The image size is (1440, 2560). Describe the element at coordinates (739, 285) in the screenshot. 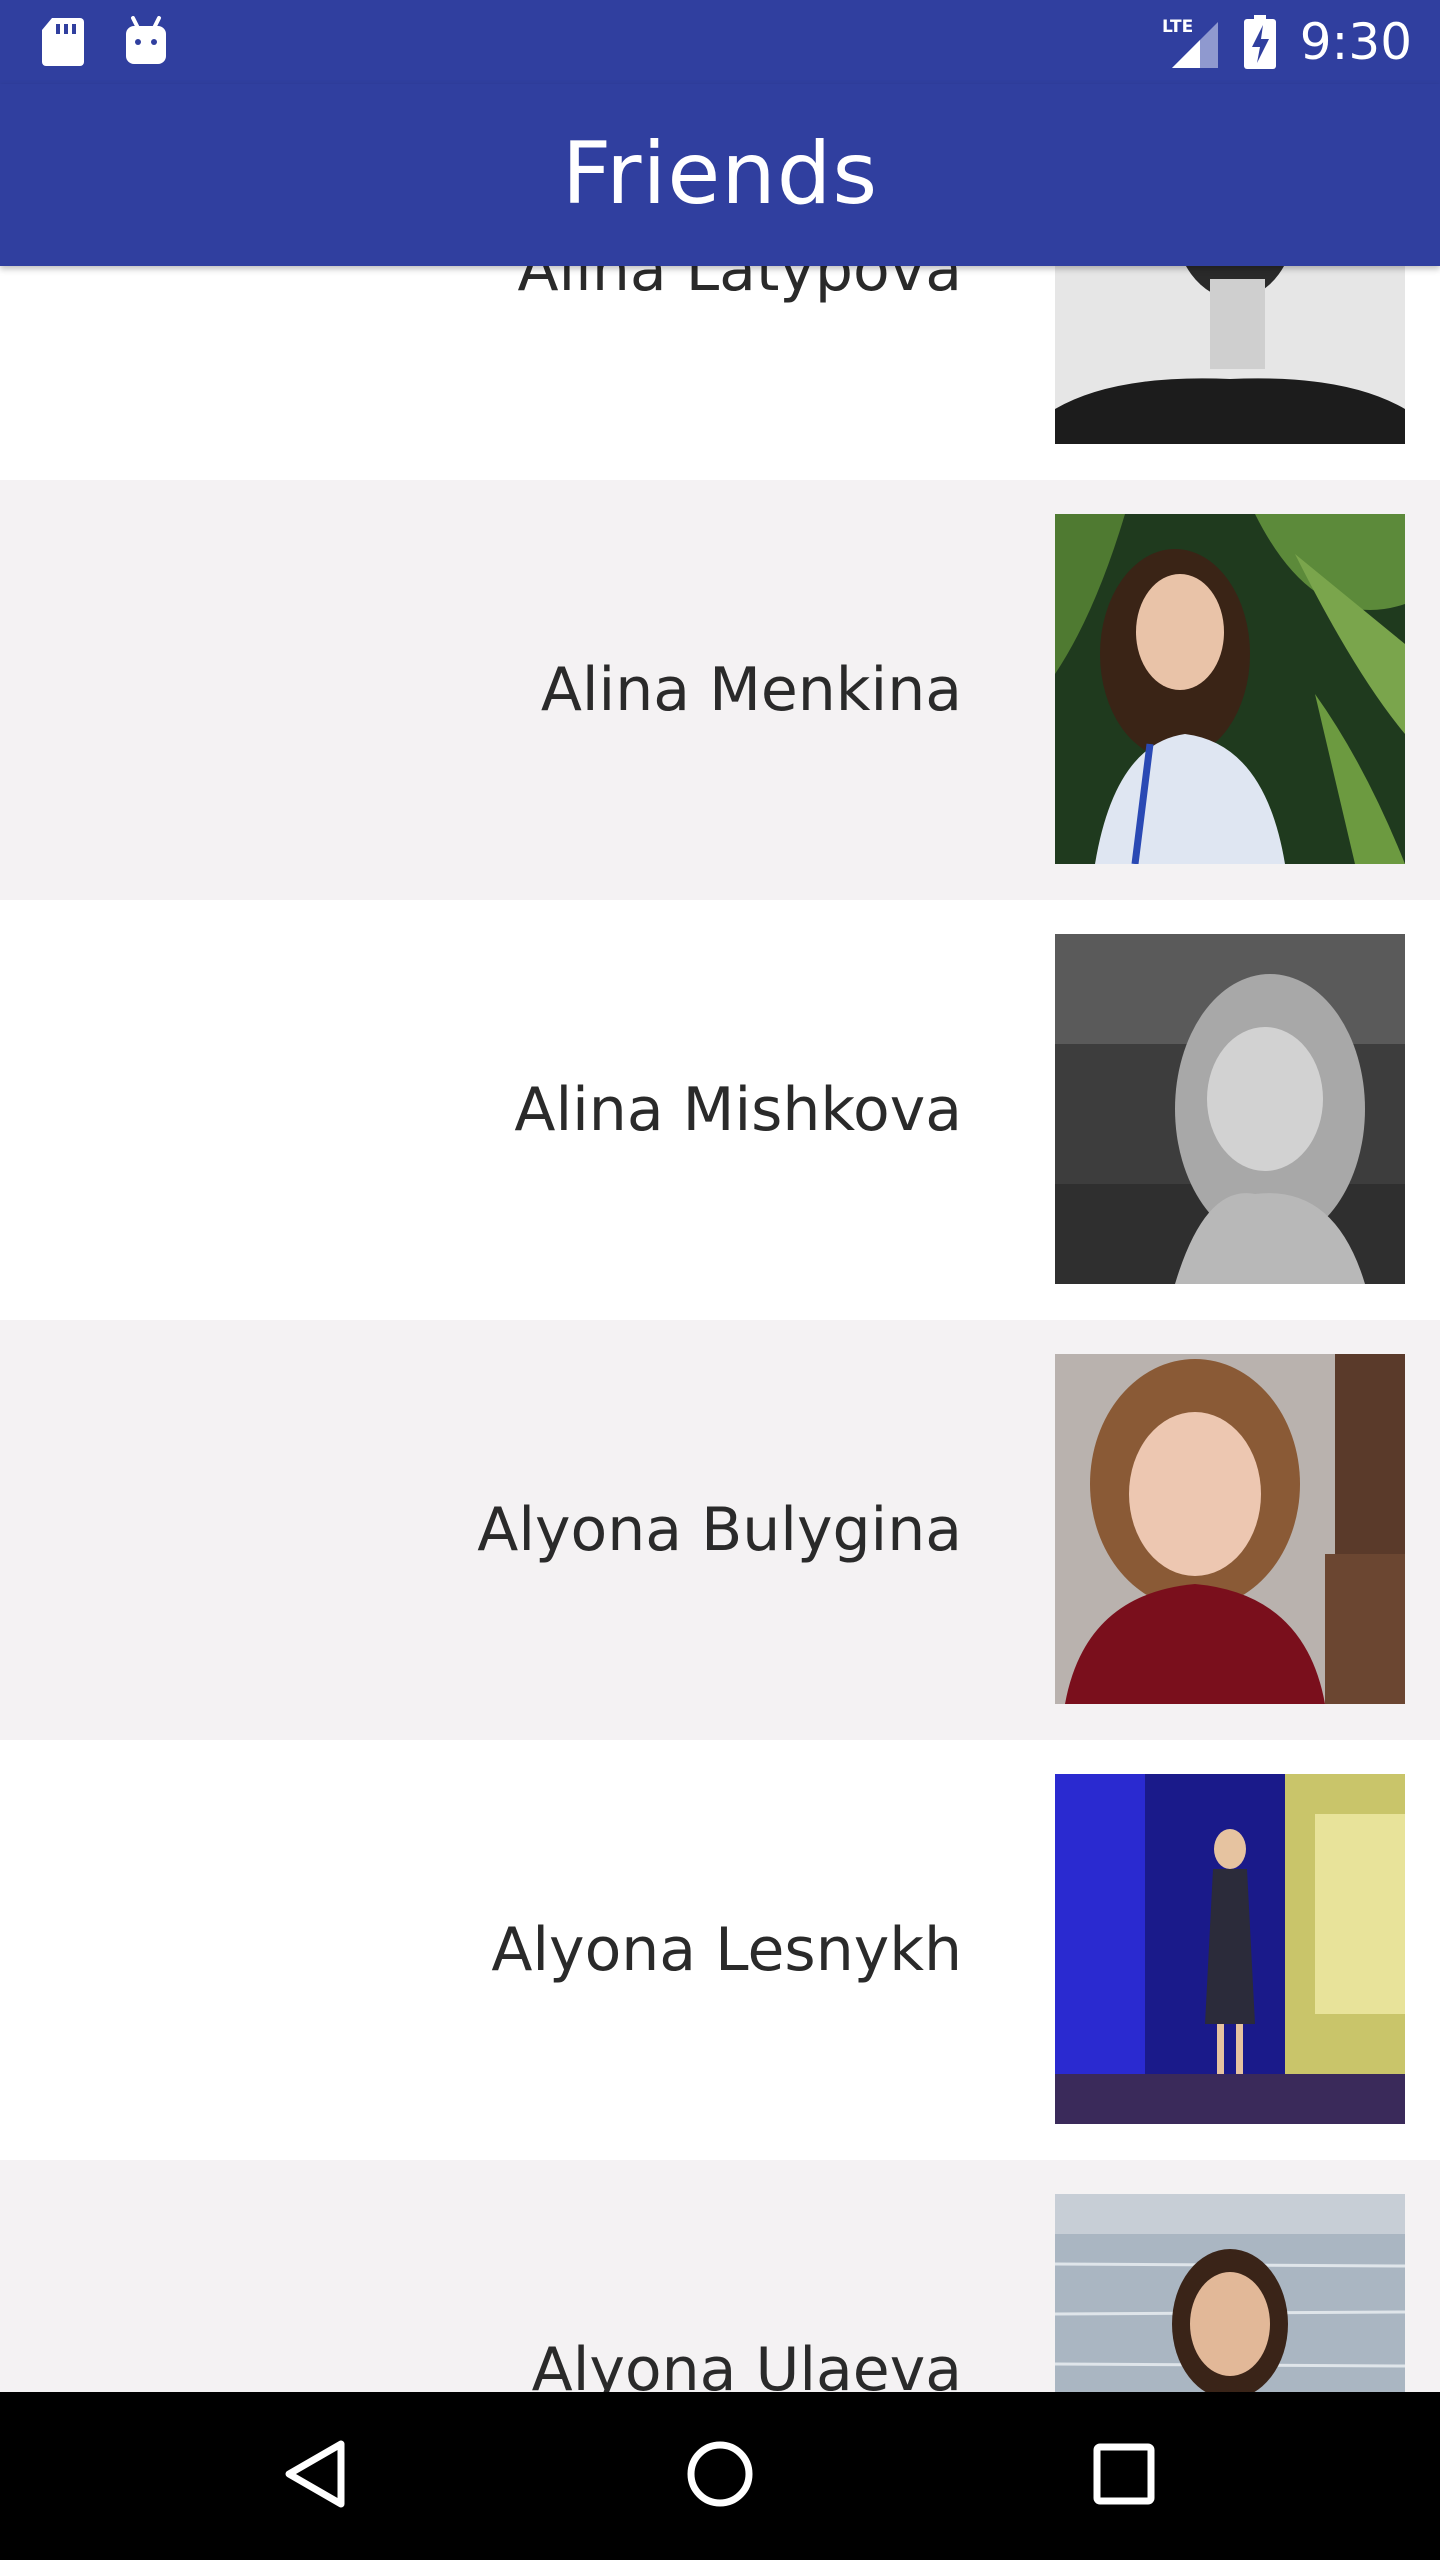

I see `friend-name: Alina Latypova` at that location.